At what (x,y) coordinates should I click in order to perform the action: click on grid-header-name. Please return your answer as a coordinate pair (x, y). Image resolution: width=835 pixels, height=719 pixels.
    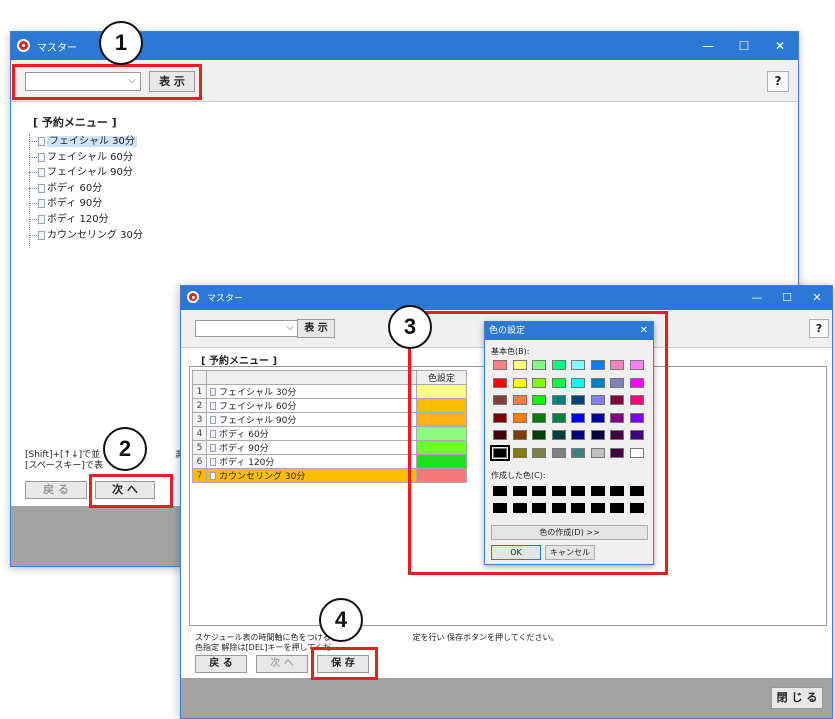
    Looking at the image, I should click on (311, 377).